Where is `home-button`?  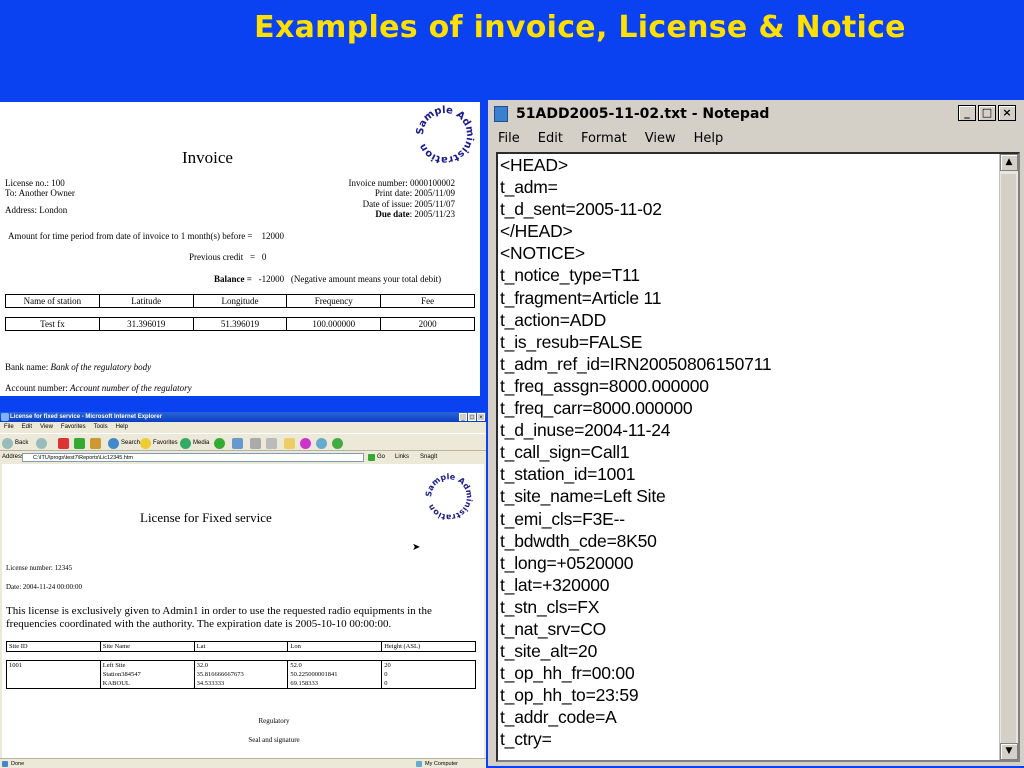
home-button is located at coordinates (95, 443).